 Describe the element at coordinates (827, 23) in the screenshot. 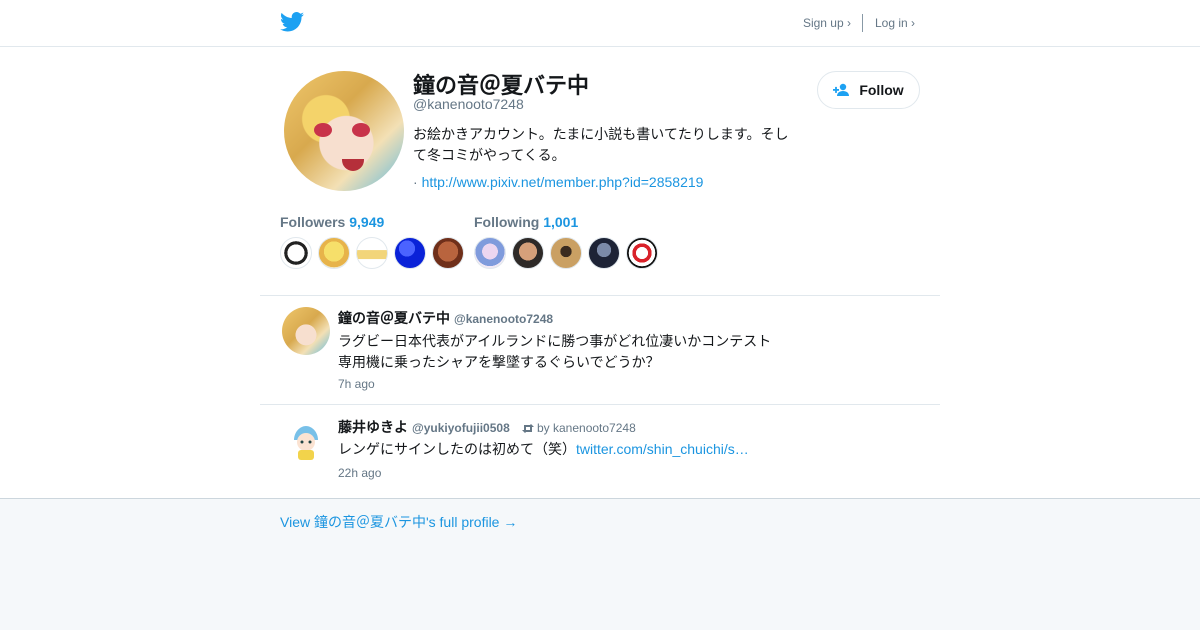

I see `sign-up-link: Sign up ›` at that location.